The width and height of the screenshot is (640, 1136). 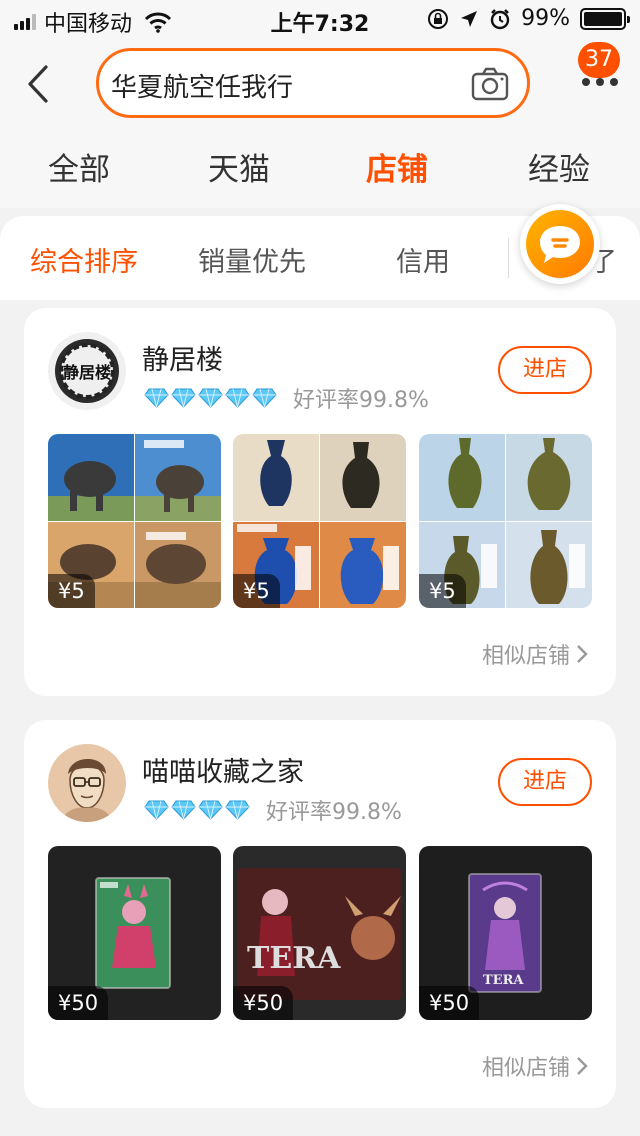 What do you see at coordinates (503, 980) in the screenshot?
I see `svg-text: TERA` at bounding box center [503, 980].